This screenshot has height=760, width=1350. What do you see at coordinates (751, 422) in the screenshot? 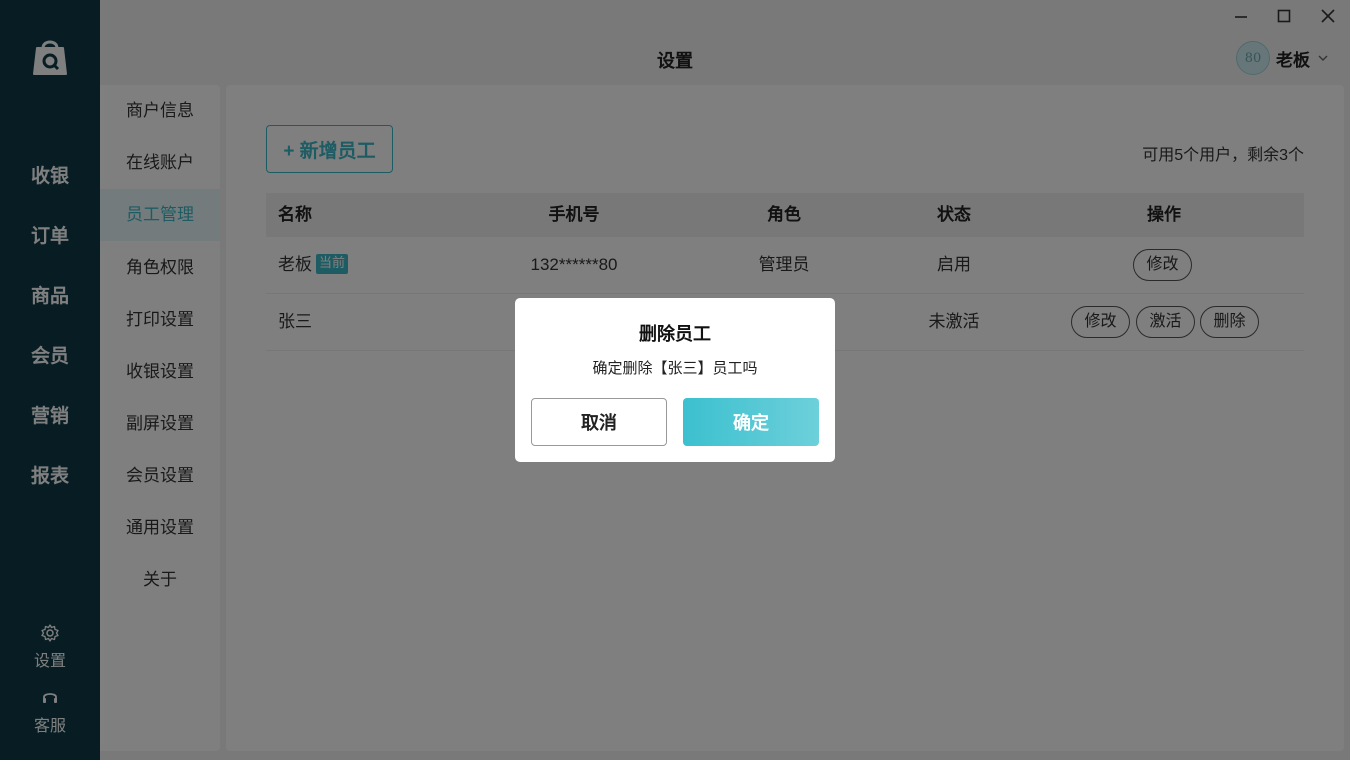
I see `confirm-button: 确定` at bounding box center [751, 422].